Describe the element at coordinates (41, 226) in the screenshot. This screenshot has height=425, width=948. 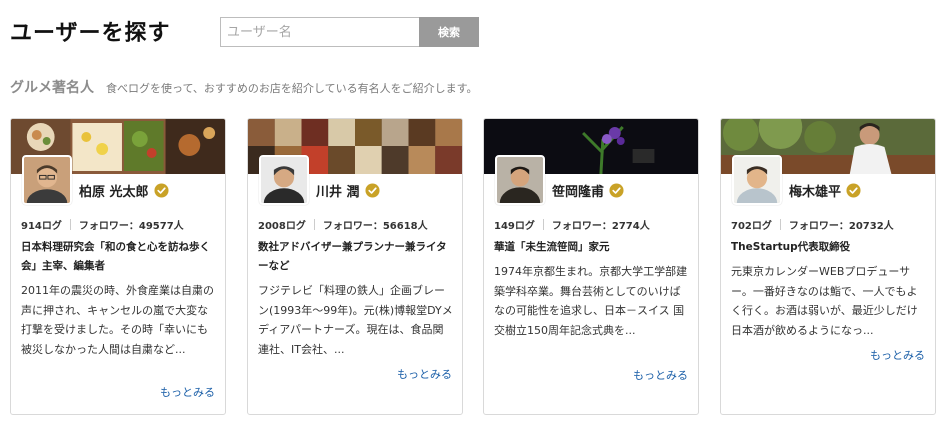
I see `review-count: 914ログ` at that location.